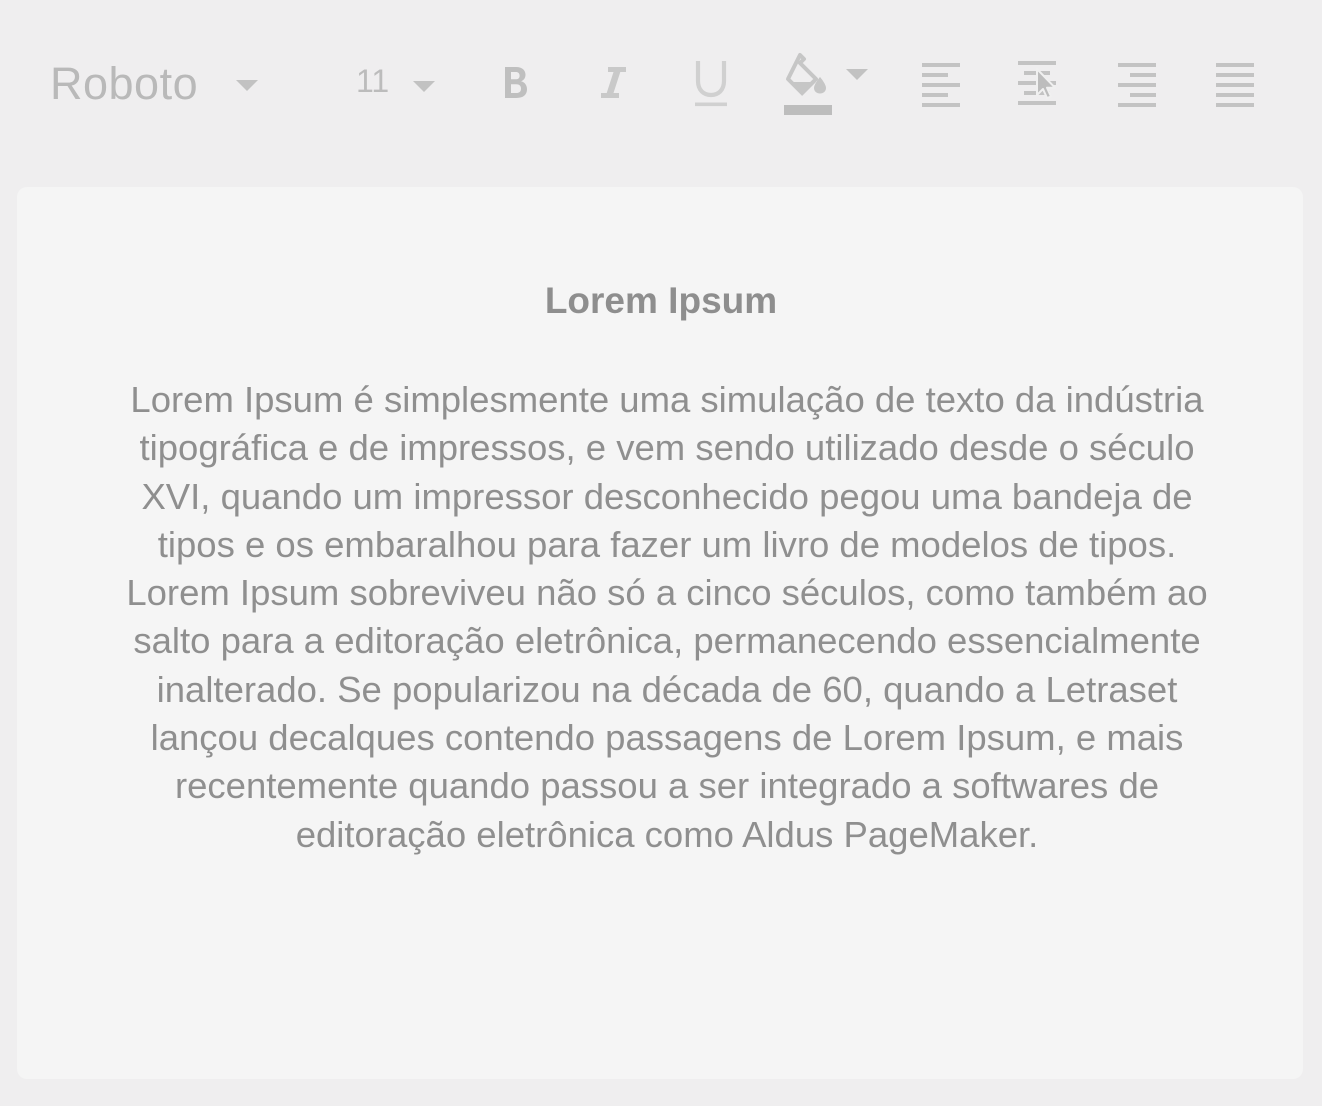 The height and width of the screenshot is (1106, 1322). I want to click on underline-icon, so click(711, 84).